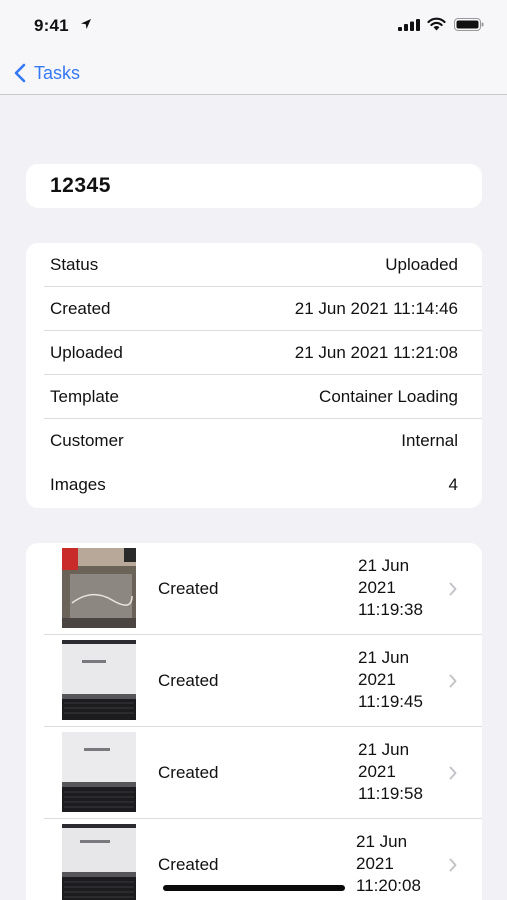 This screenshot has width=507, height=900. What do you see at coordinates (254, 888) in the screenshot?
I see `home-indicator` at bounding box center [254, 888].